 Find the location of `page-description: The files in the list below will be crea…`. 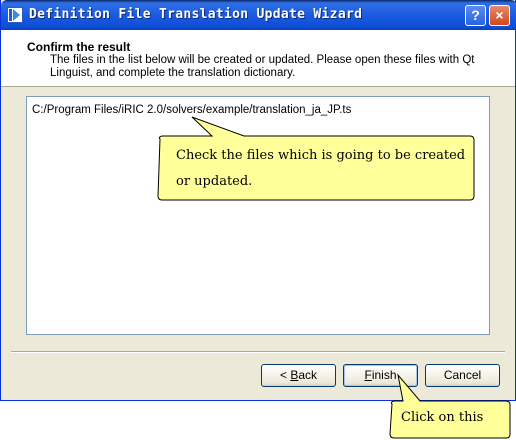

page-description: The files in the list below will be crea… is located at coordinates (262, 66).